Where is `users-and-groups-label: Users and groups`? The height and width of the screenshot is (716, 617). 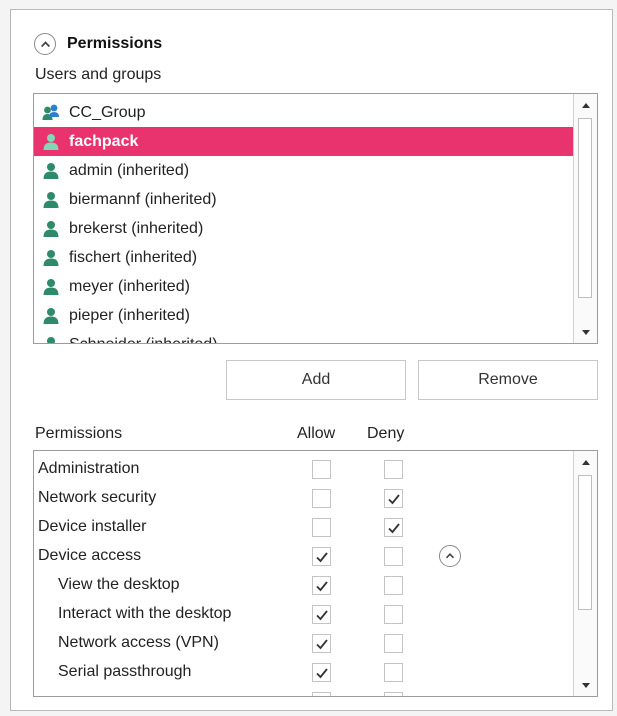 users-and-groups-label: Users and groups is located at coordinates (98, 74).